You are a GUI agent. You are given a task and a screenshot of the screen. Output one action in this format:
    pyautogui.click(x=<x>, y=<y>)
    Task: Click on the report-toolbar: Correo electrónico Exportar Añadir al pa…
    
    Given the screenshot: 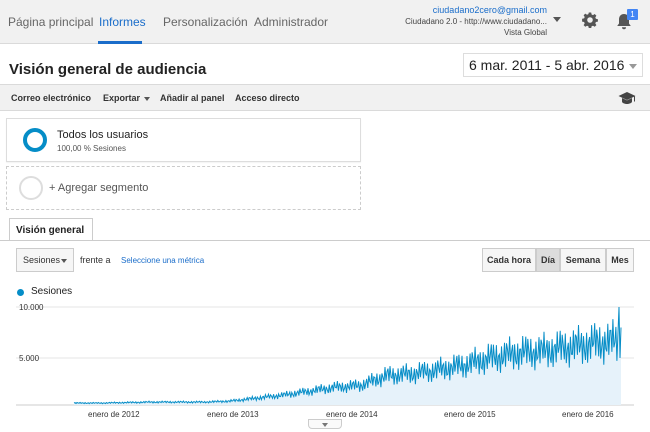 What is the action you would take?
    pyautogui.click(x=325, y=97)
    